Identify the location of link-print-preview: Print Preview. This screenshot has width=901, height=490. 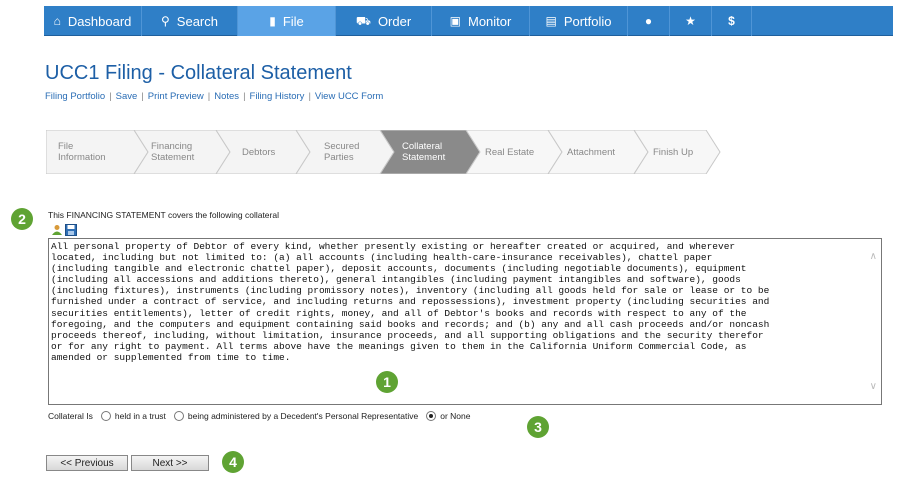
(176, 96).